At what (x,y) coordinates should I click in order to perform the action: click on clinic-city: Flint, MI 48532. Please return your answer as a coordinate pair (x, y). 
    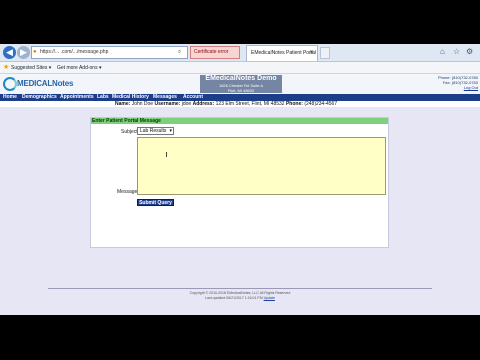
    Looking at the image, I should click on (241, 90).